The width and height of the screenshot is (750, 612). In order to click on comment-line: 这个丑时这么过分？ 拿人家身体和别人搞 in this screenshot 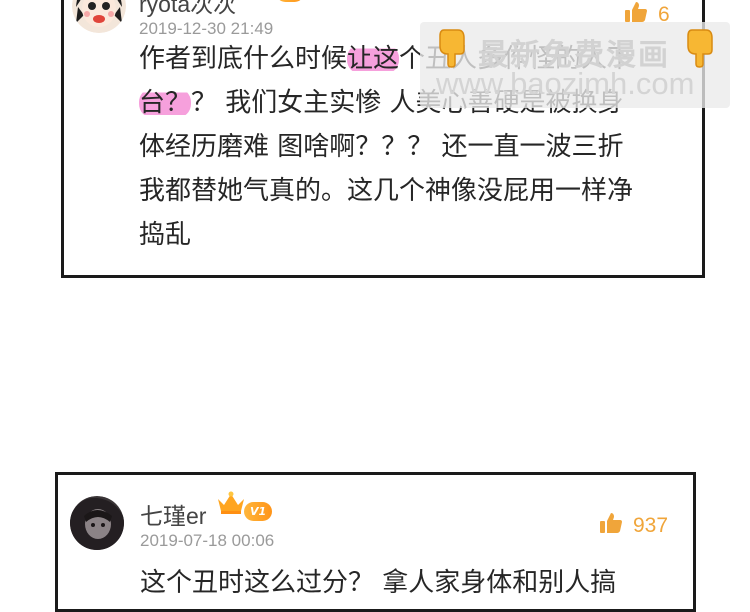, I will do `click(378, 583)`.